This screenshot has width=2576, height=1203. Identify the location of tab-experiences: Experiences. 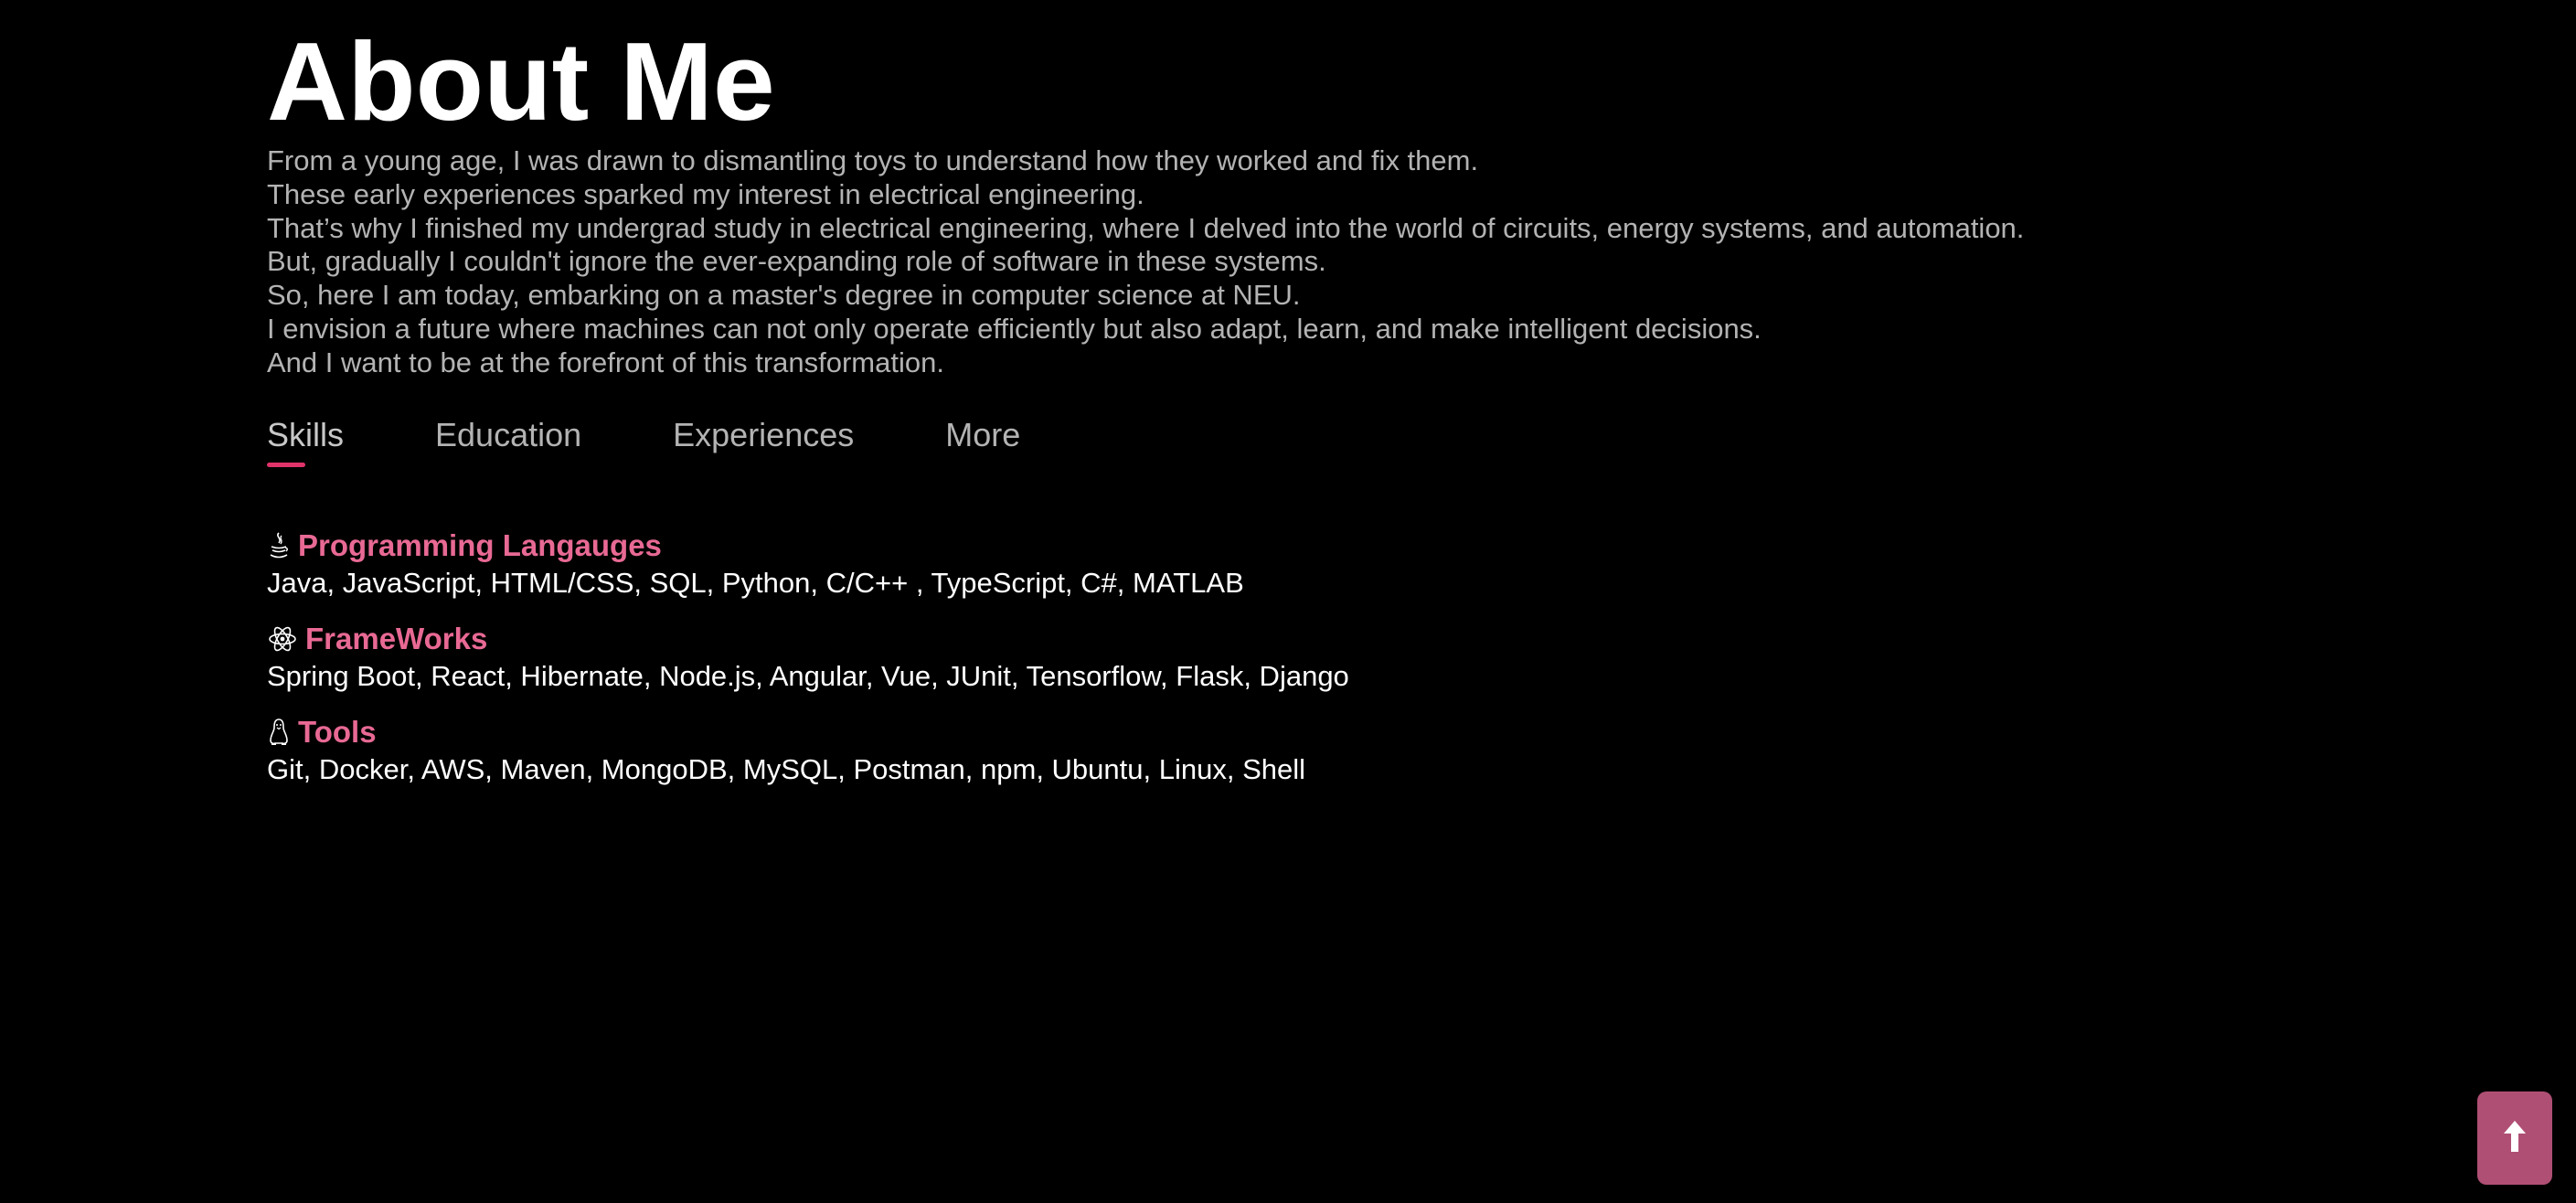
(763, 442).